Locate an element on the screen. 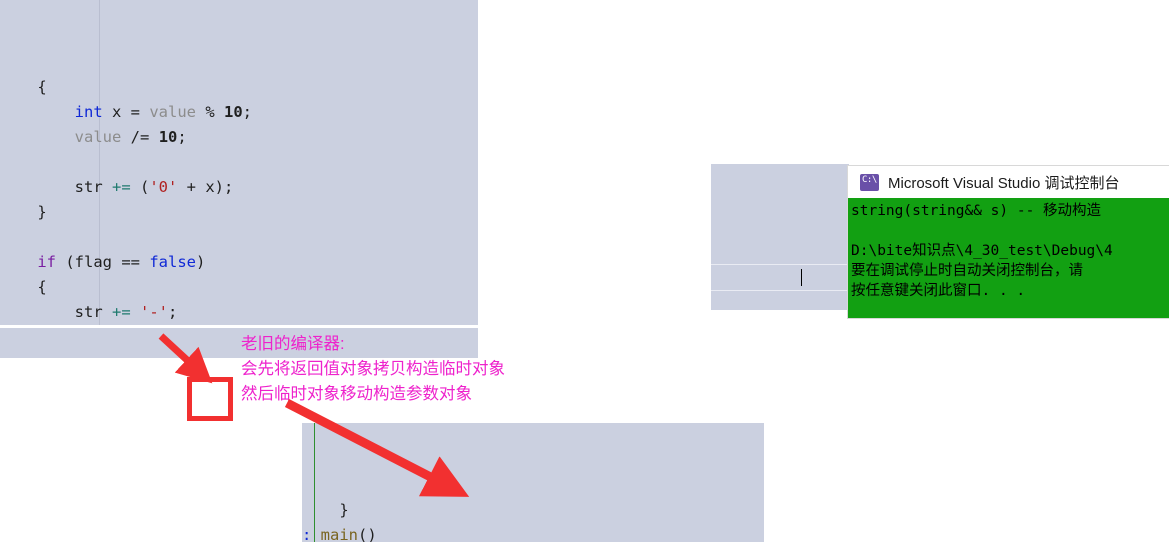 Image resolution: width=1169 pixels, height=542 pixels. code-token: false is located at coordinates (172, 262).